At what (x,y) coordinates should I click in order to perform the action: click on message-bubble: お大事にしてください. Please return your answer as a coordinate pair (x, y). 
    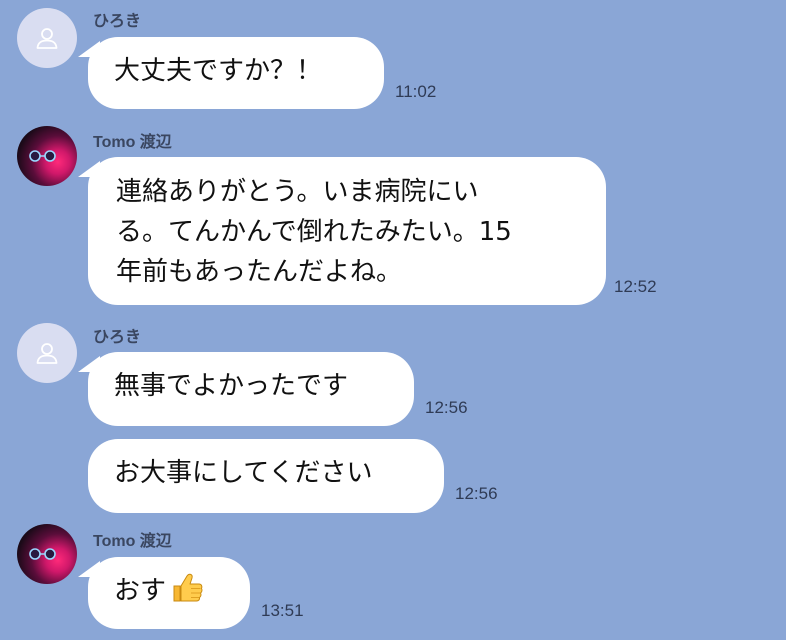
    Looking at the image, I should click on (266, 476).